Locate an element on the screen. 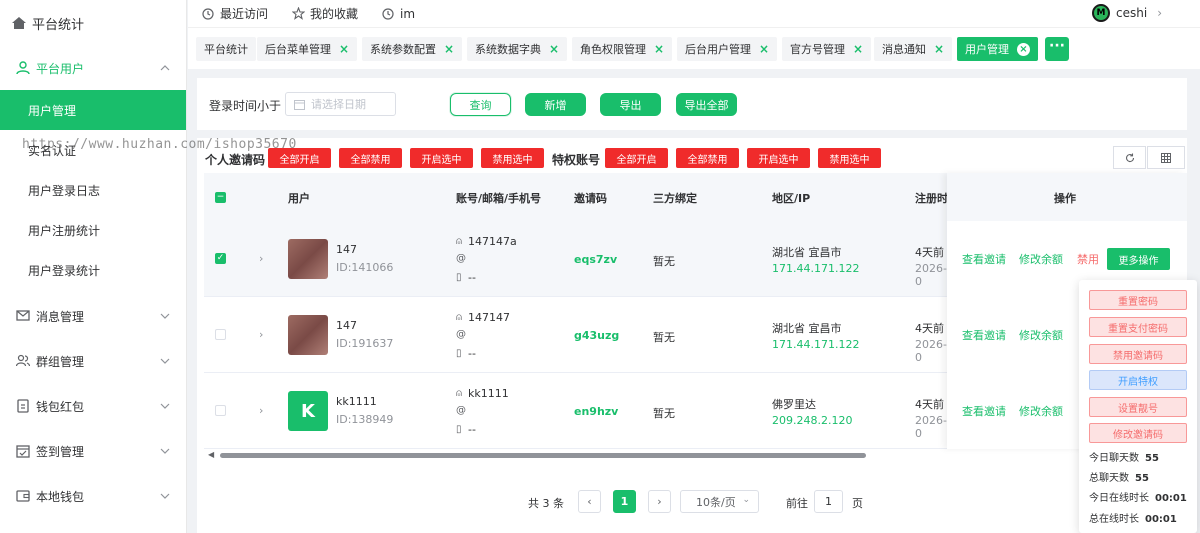 The image size is (1200, 533). tab-data-dictionary: 系统数据字典 × is located at coordinates (517, 49).